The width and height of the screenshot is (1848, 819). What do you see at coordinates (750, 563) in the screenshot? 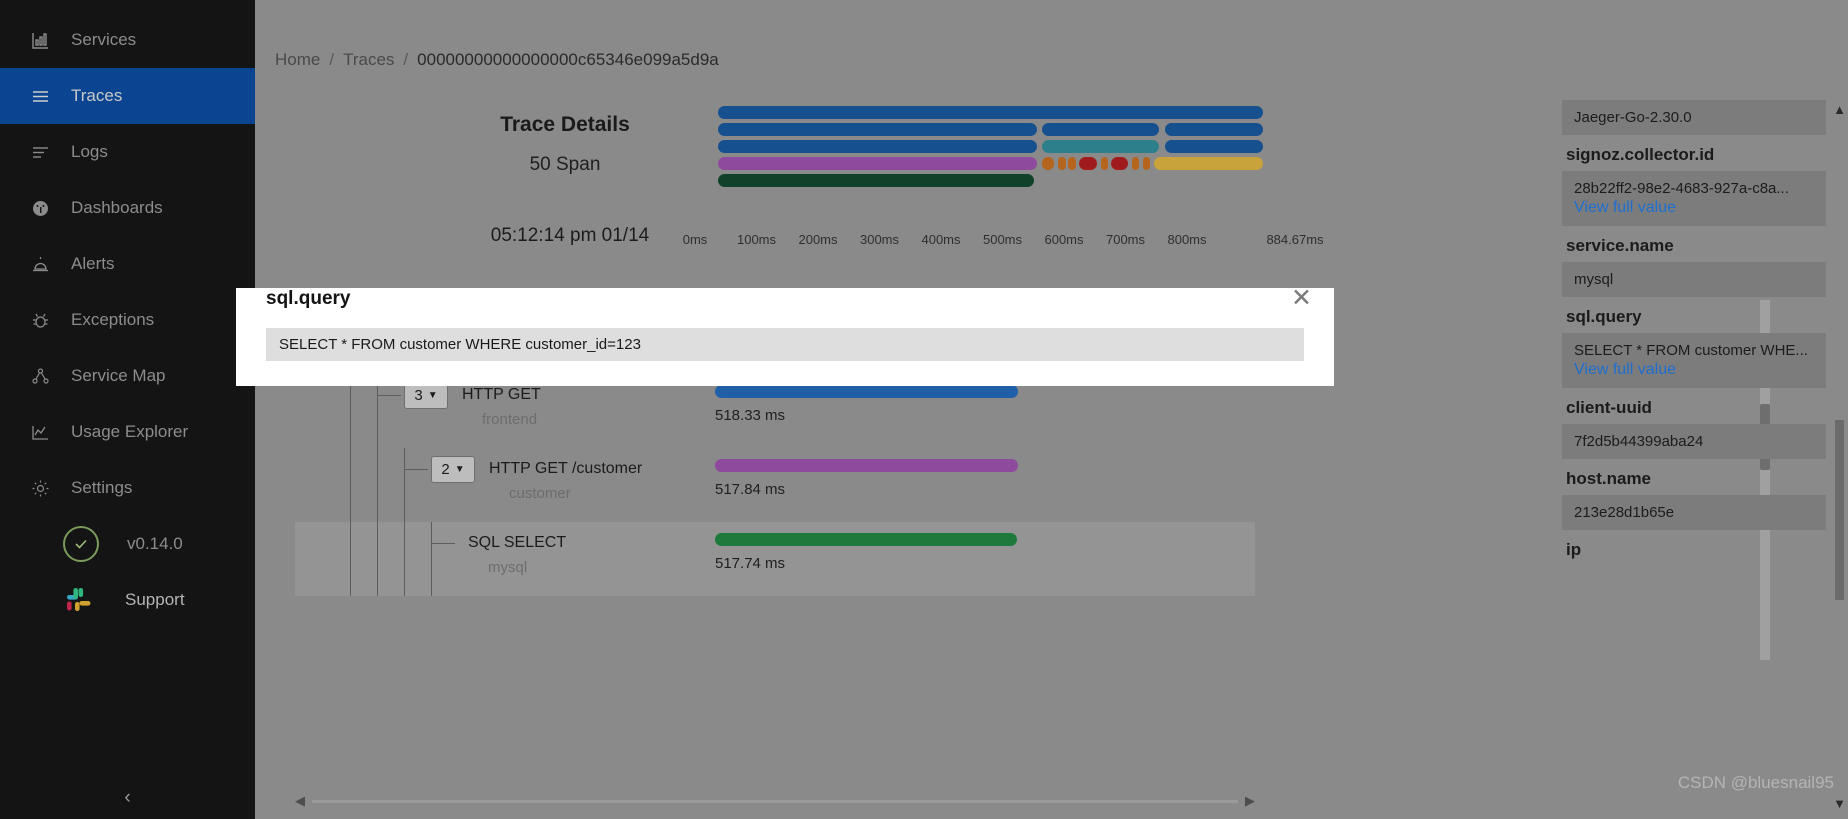
I see `span-duration-label: 517.74 ms` at bounding box center [750, 563].